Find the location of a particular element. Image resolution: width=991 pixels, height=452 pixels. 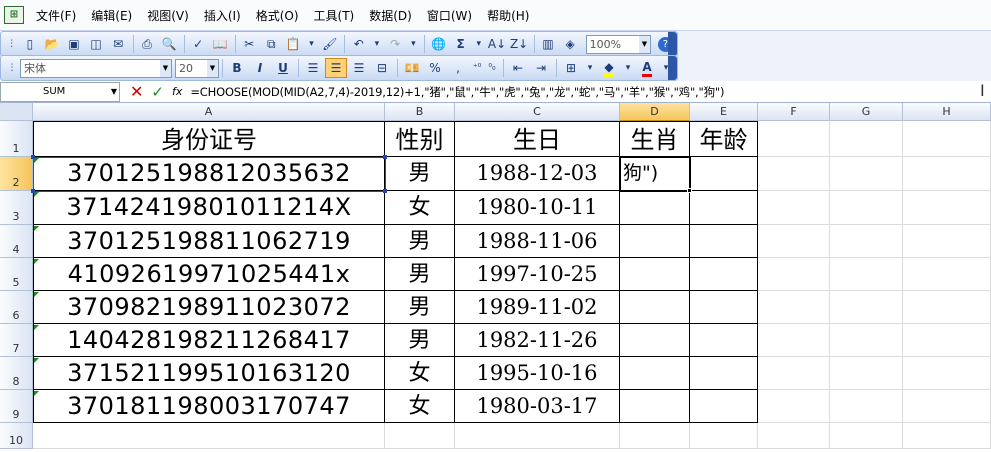

fill-color-dropdown-icon: ▾ is located at coordinates (628, 68).